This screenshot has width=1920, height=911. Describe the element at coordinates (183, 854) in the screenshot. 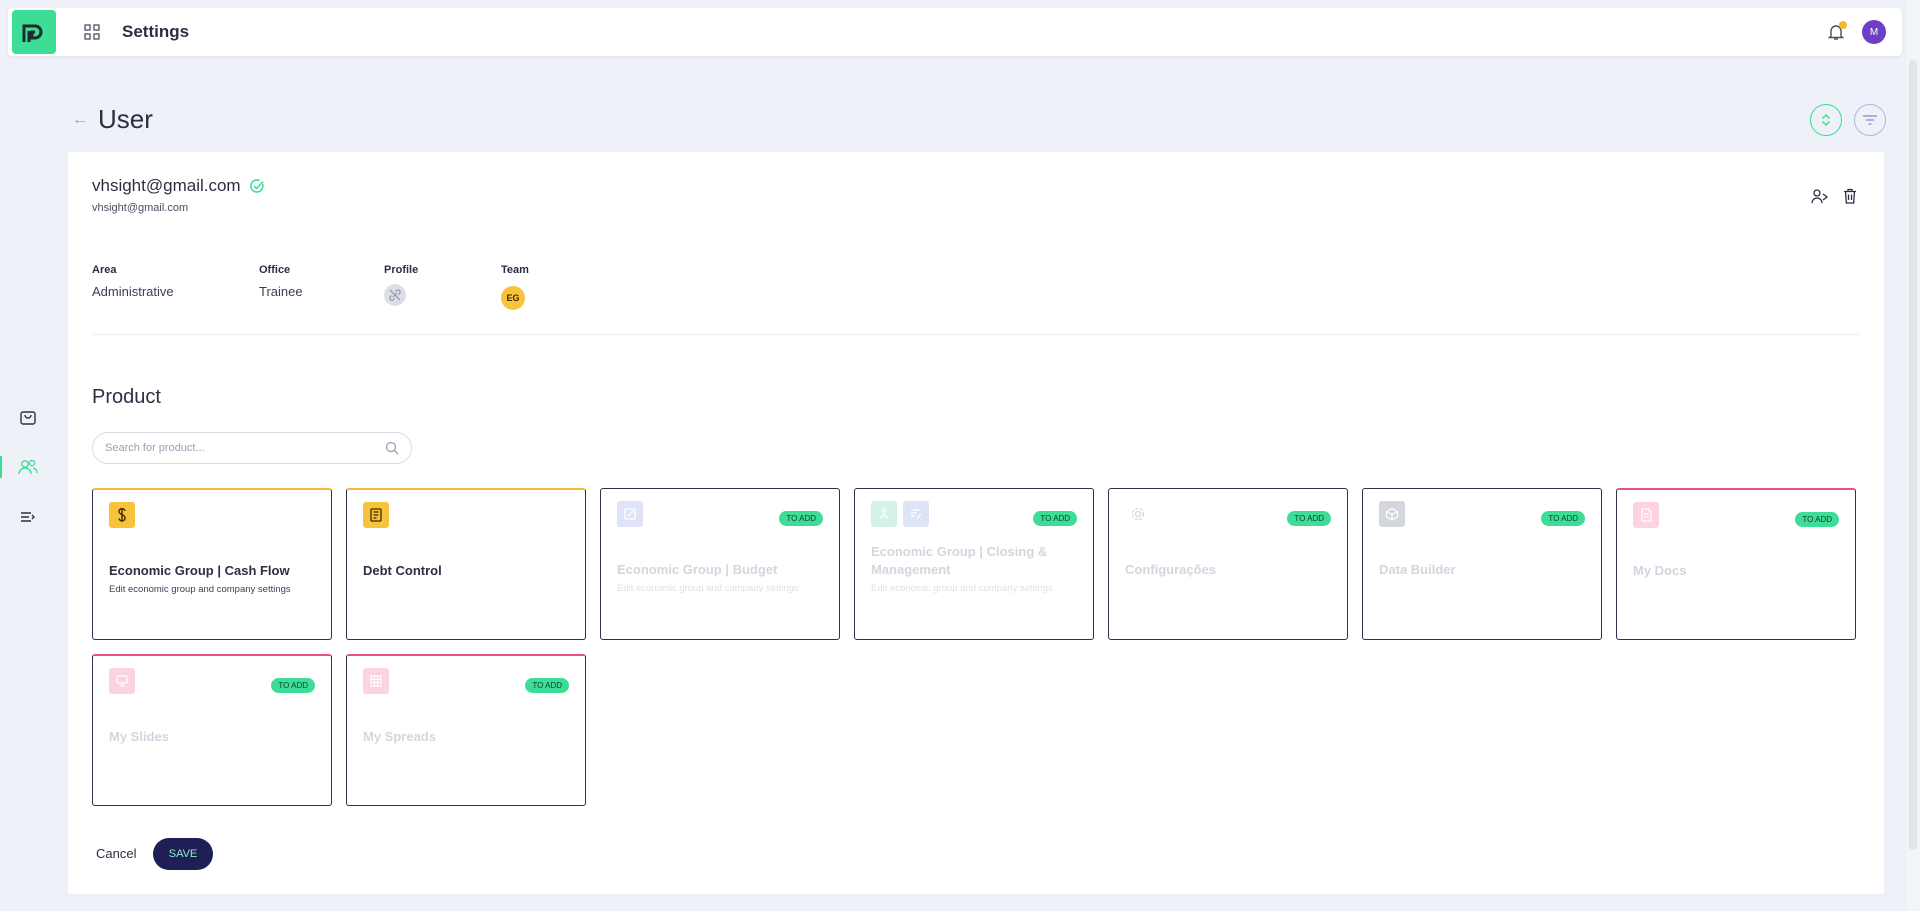

I see `save-button: SAVE` at that location.